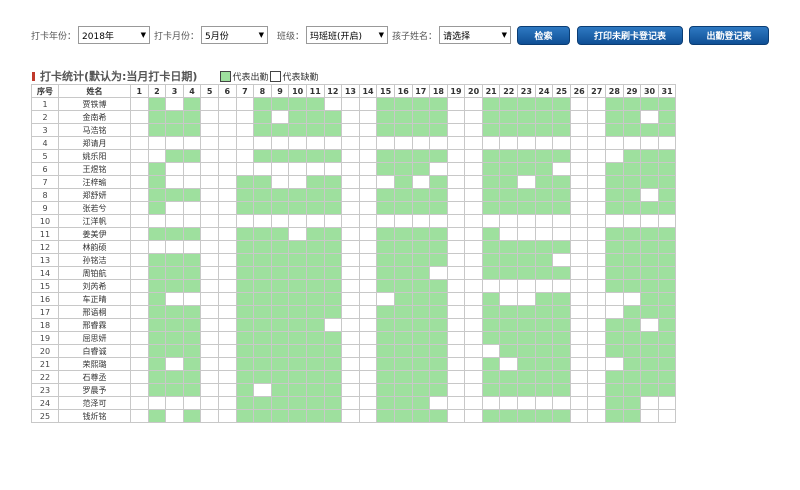 The height and width of the screenshot is (490, 800). Describe the element at coordinates (630, 35) in the screenshot. I see `print-missing-button: 打印未刷卡登记表` at that location.